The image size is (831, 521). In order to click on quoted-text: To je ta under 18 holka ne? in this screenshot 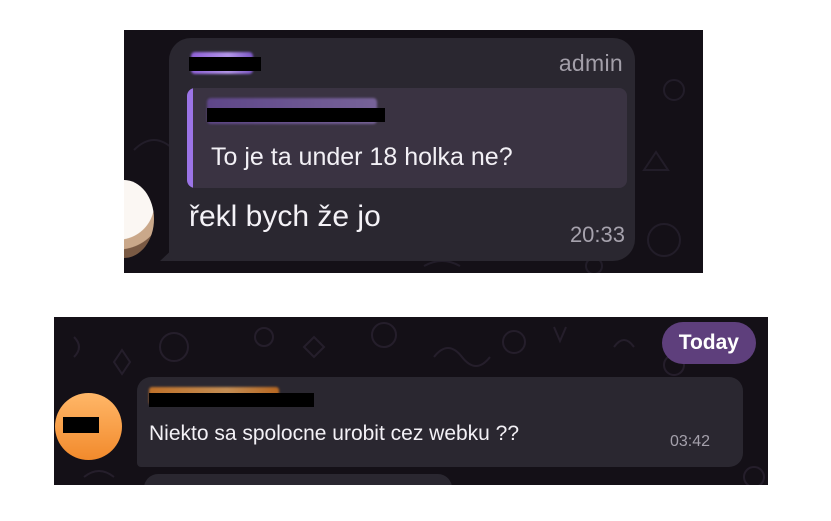, I will do `click(362, 157)`.